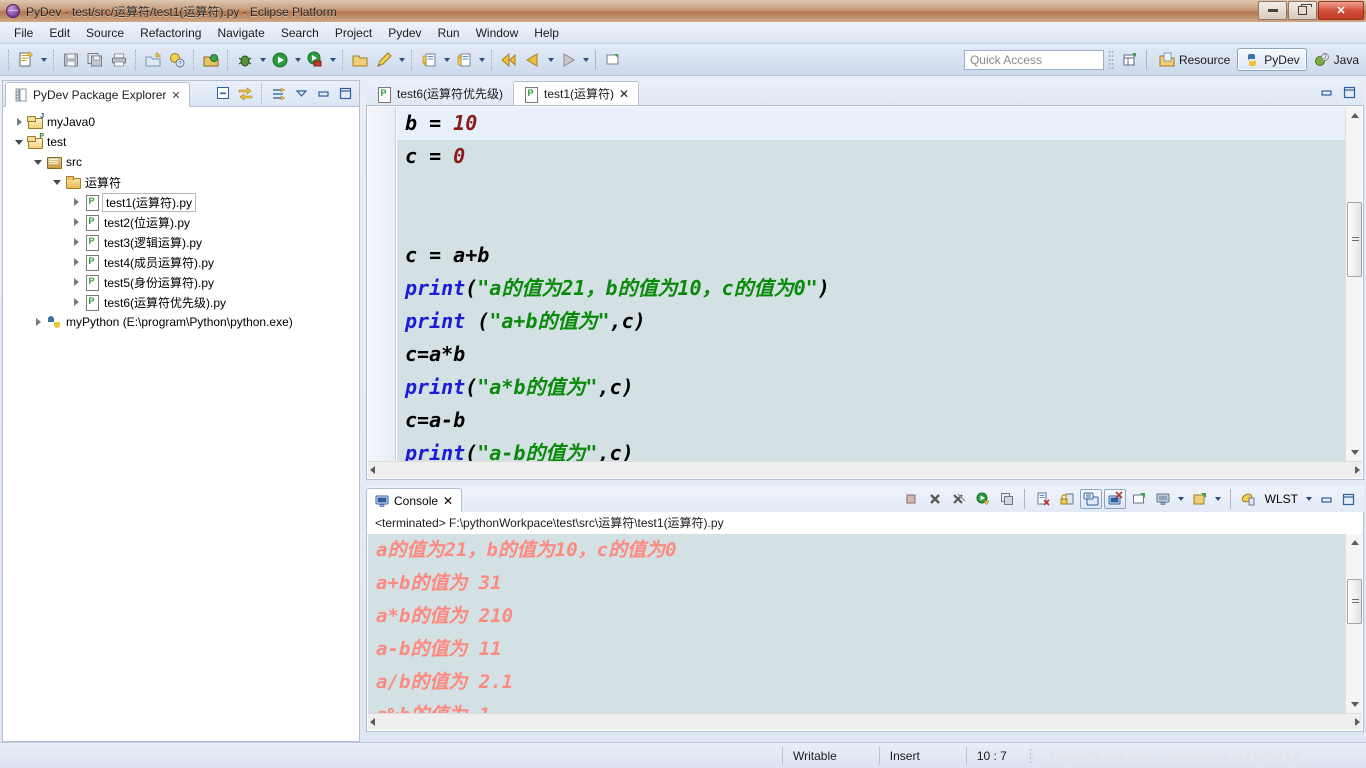 The width and height of the screenshot is (1366, 768). What do you see at coordinates (509, 60) in the screenshot?
I see `back-icon` at bounding box center [509, 60].